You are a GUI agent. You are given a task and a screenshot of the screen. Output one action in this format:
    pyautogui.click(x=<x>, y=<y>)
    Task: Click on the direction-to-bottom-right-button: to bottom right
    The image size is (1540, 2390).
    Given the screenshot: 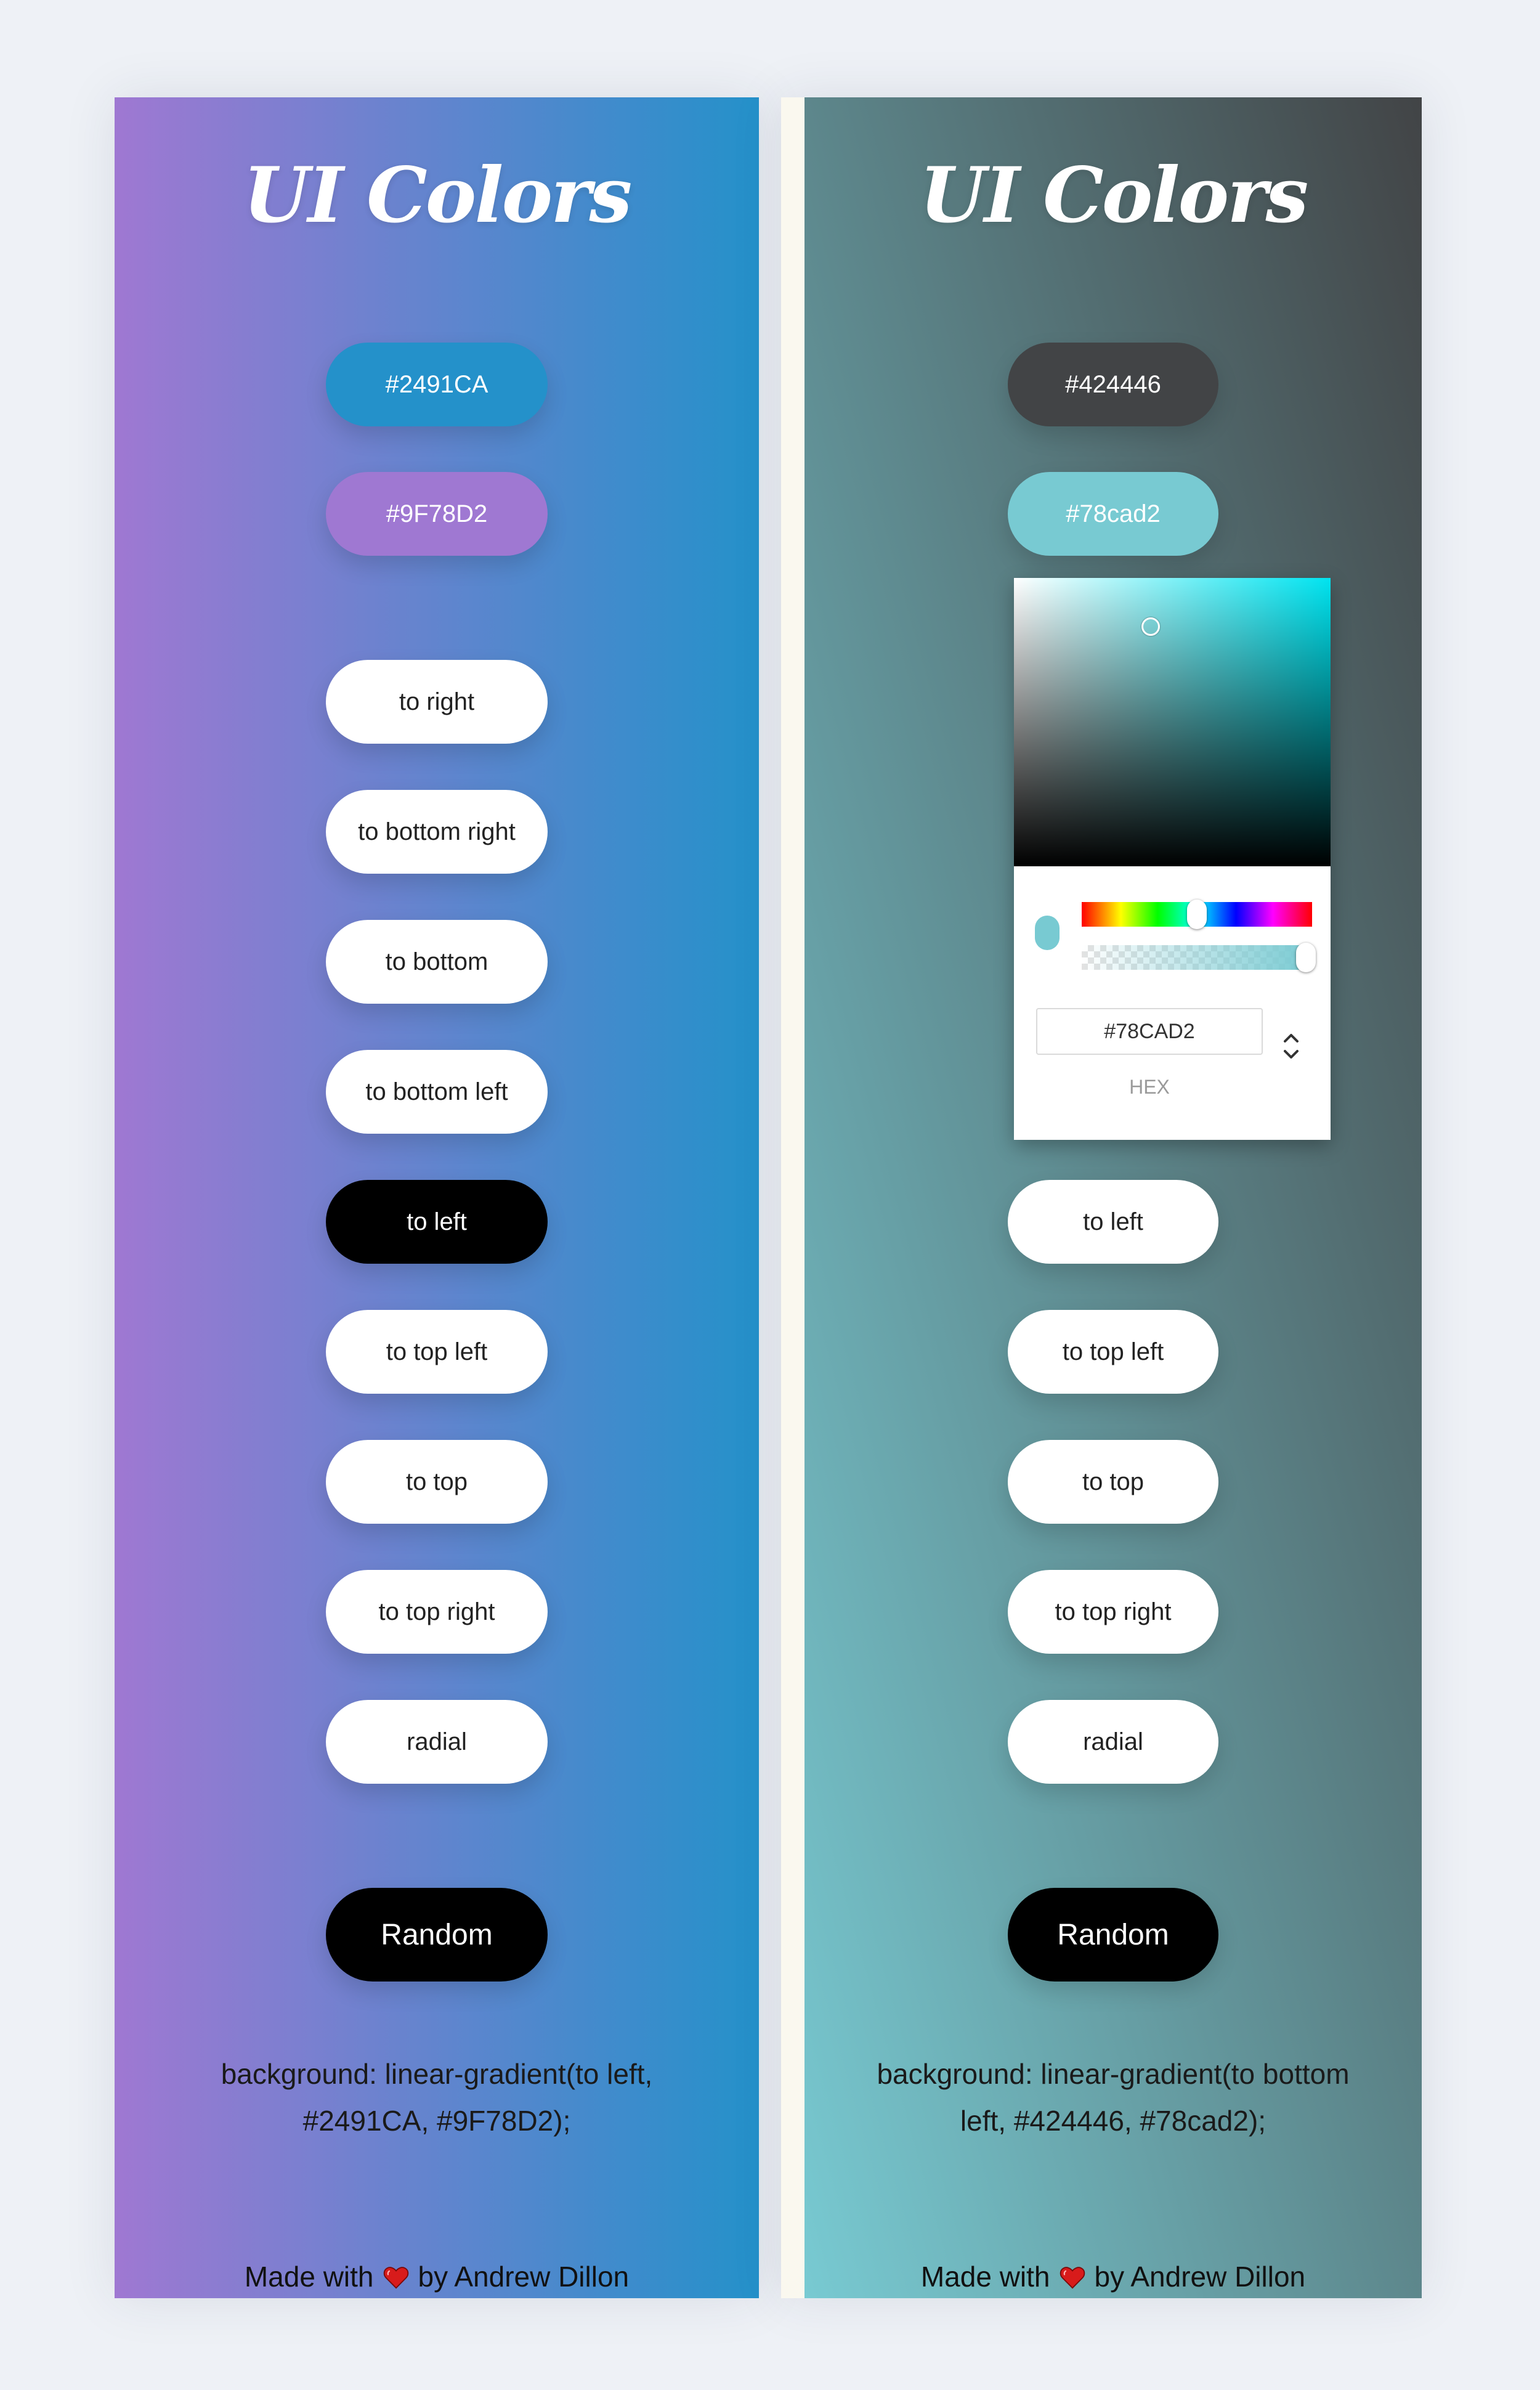 What is the action you would take?
    pyautogui.click(x=437, y=832)
    